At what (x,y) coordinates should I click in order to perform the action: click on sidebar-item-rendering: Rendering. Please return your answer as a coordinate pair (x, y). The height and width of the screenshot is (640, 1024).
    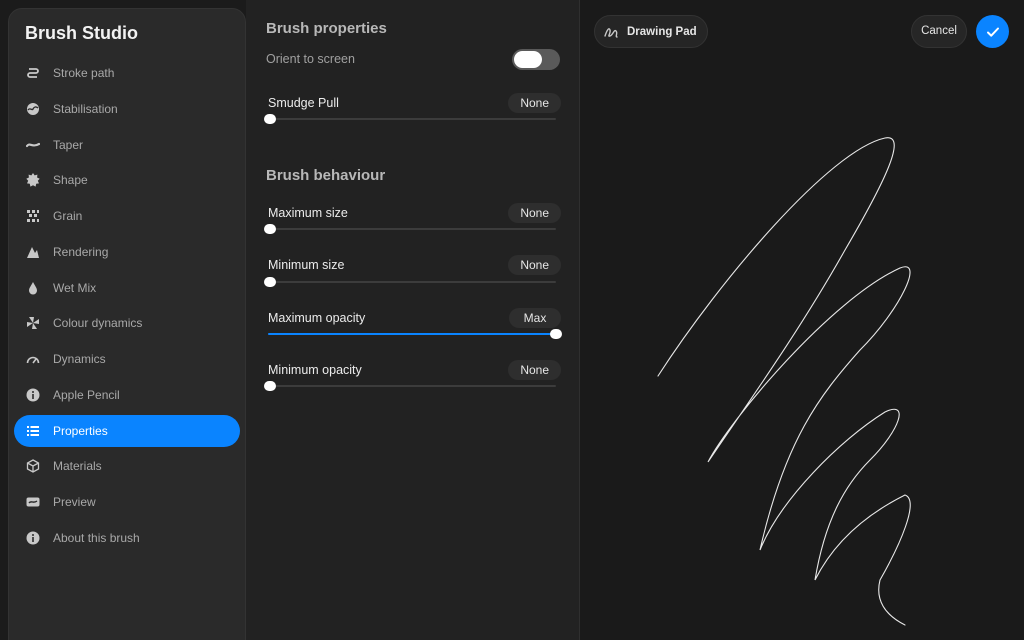
    Looking at the image, I should click on (127, 252).